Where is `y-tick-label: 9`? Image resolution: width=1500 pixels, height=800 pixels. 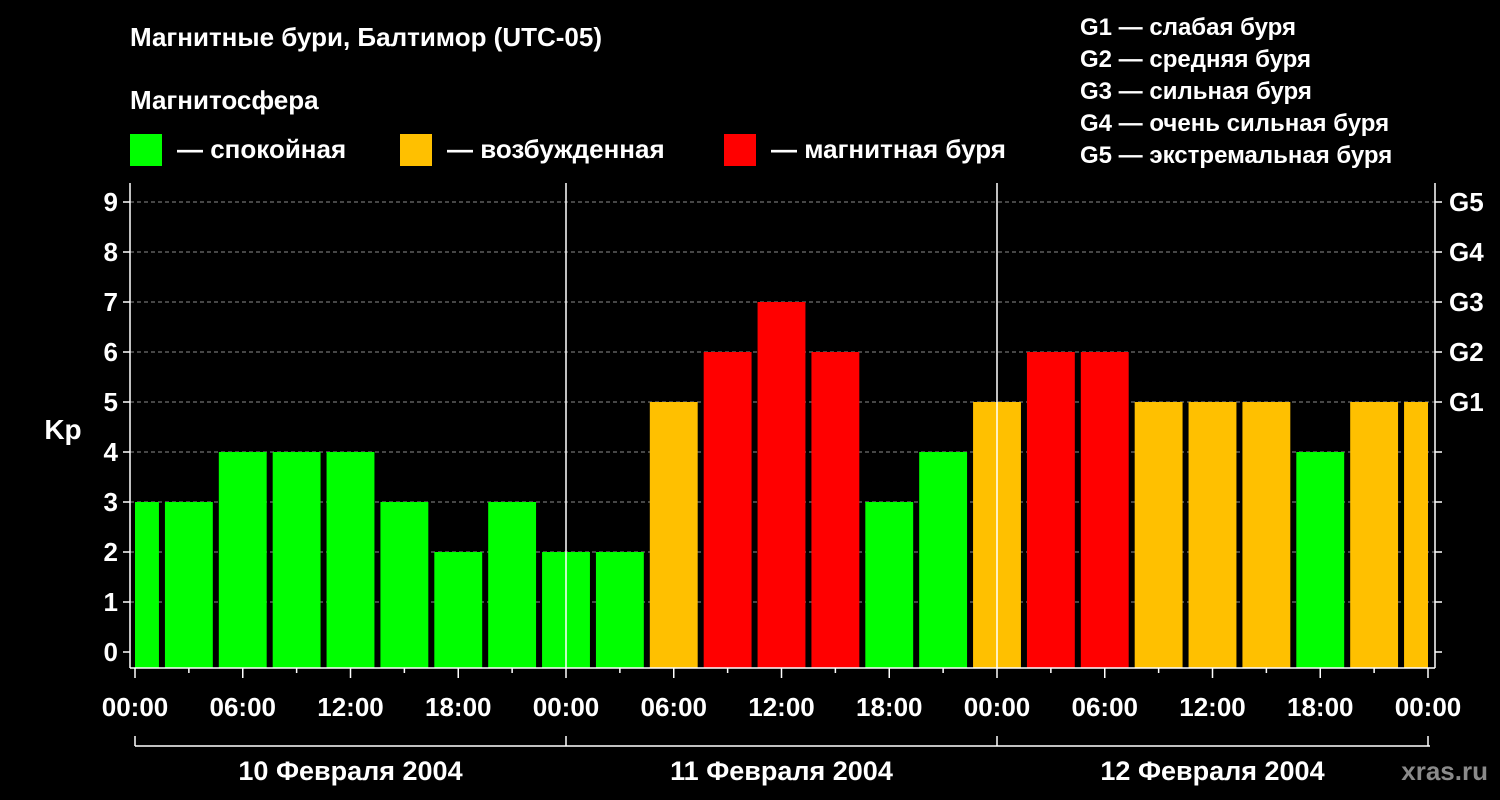 y-tick-label: 9 is located at coordinates (111, 202).